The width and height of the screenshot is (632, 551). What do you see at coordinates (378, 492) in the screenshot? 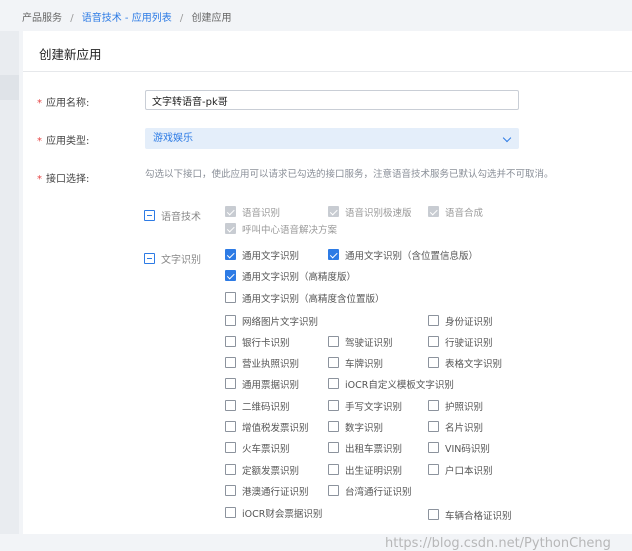
I see `option-label: 台湾通行证识别` at bounding box center [378, 492].